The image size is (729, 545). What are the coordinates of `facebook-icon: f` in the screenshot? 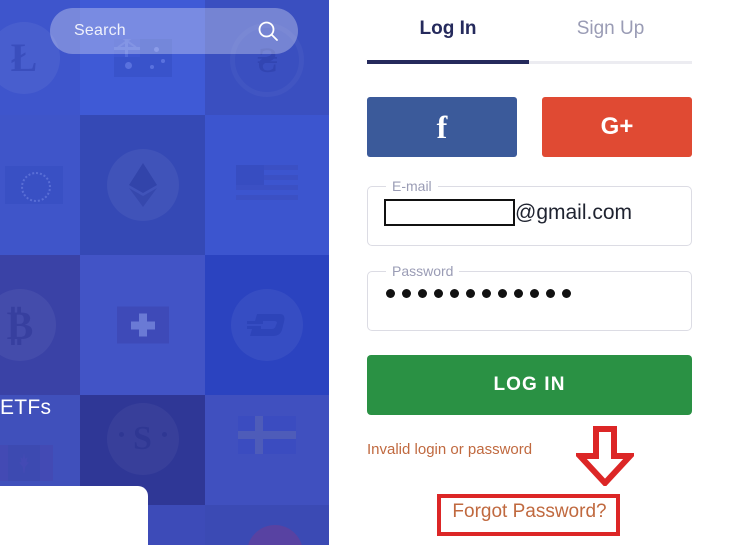 It's located at (442, 126).